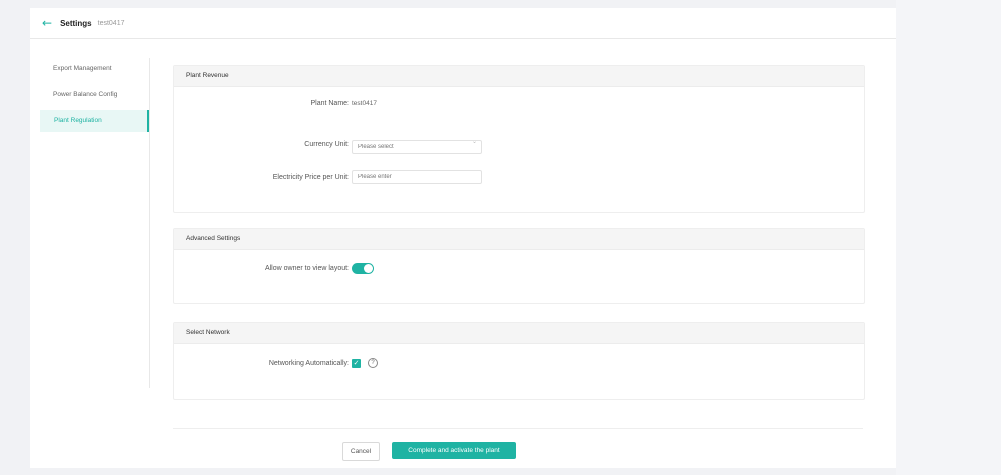 The height and width of the screenshot is (475, 1001). What do you see at coordinates (364, 103) in the screenshot?
I see `plant-name-value: test0417` at bounding box center [364, 103].